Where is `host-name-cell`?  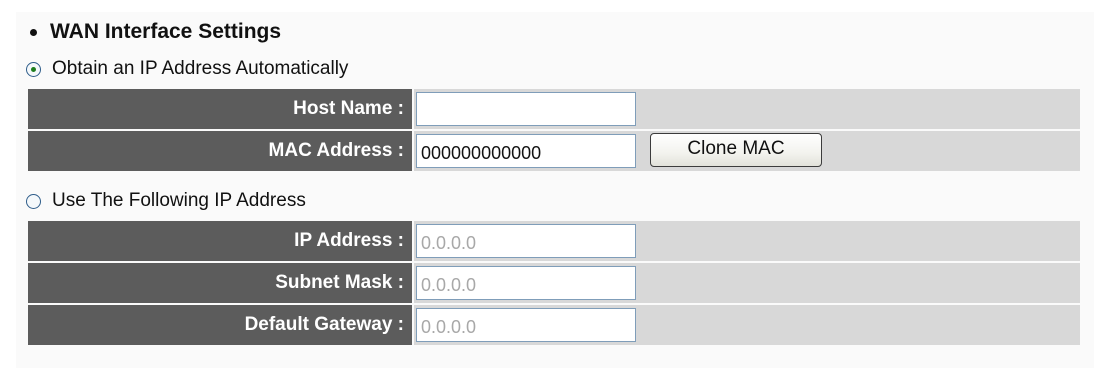
host-name-cell is located at coordinates (747, 109).